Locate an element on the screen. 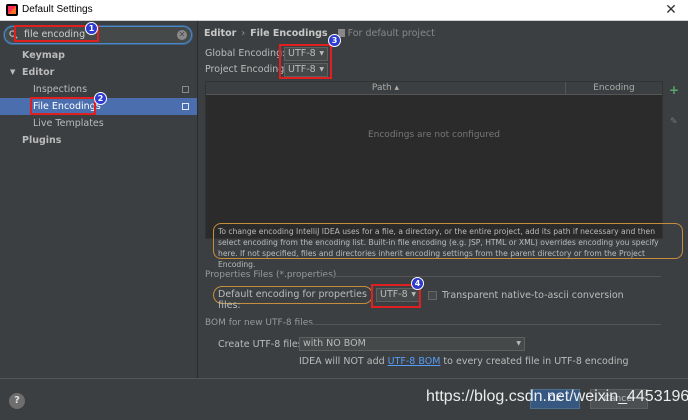  utf8-bom-link: UTF-8 BOM is located at coordinates (414, 361).